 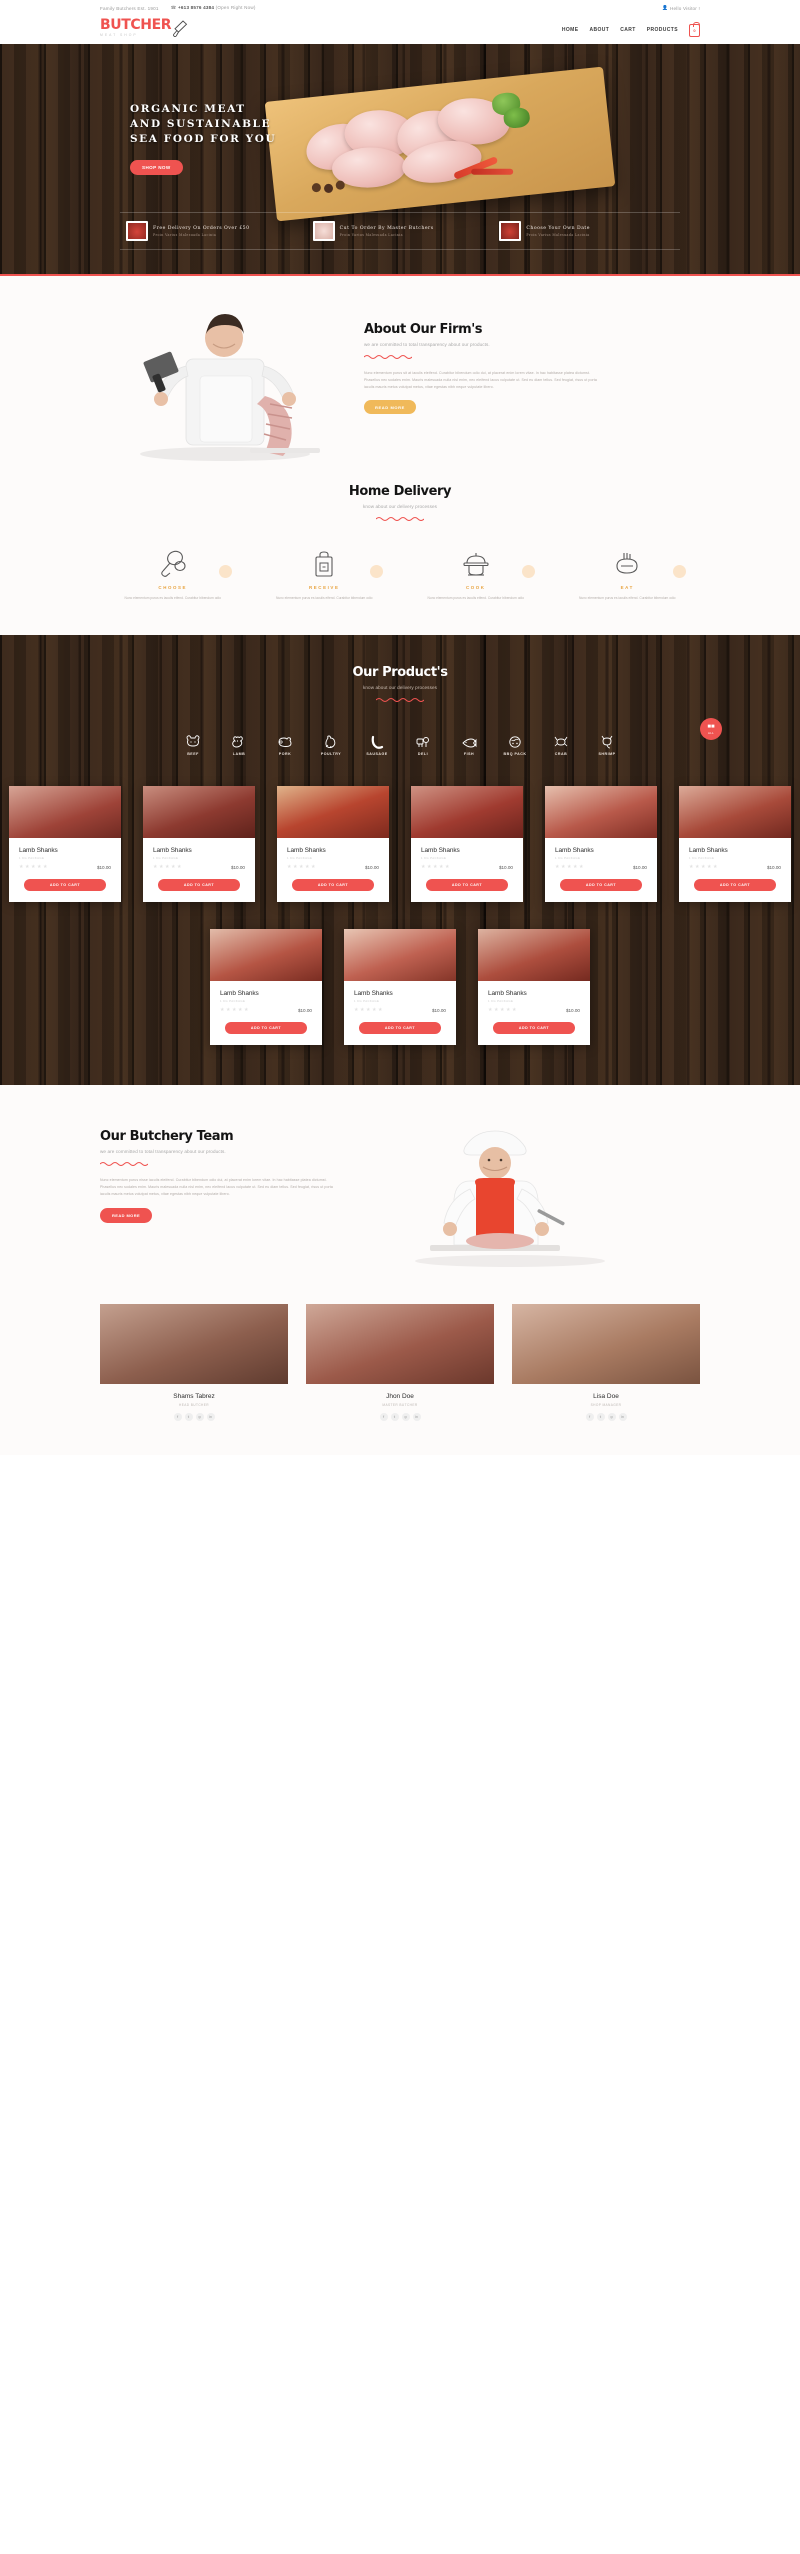 I want to click on hero-feature-title: Cut To Order By Master Butchers, so click(x=386, y=228).